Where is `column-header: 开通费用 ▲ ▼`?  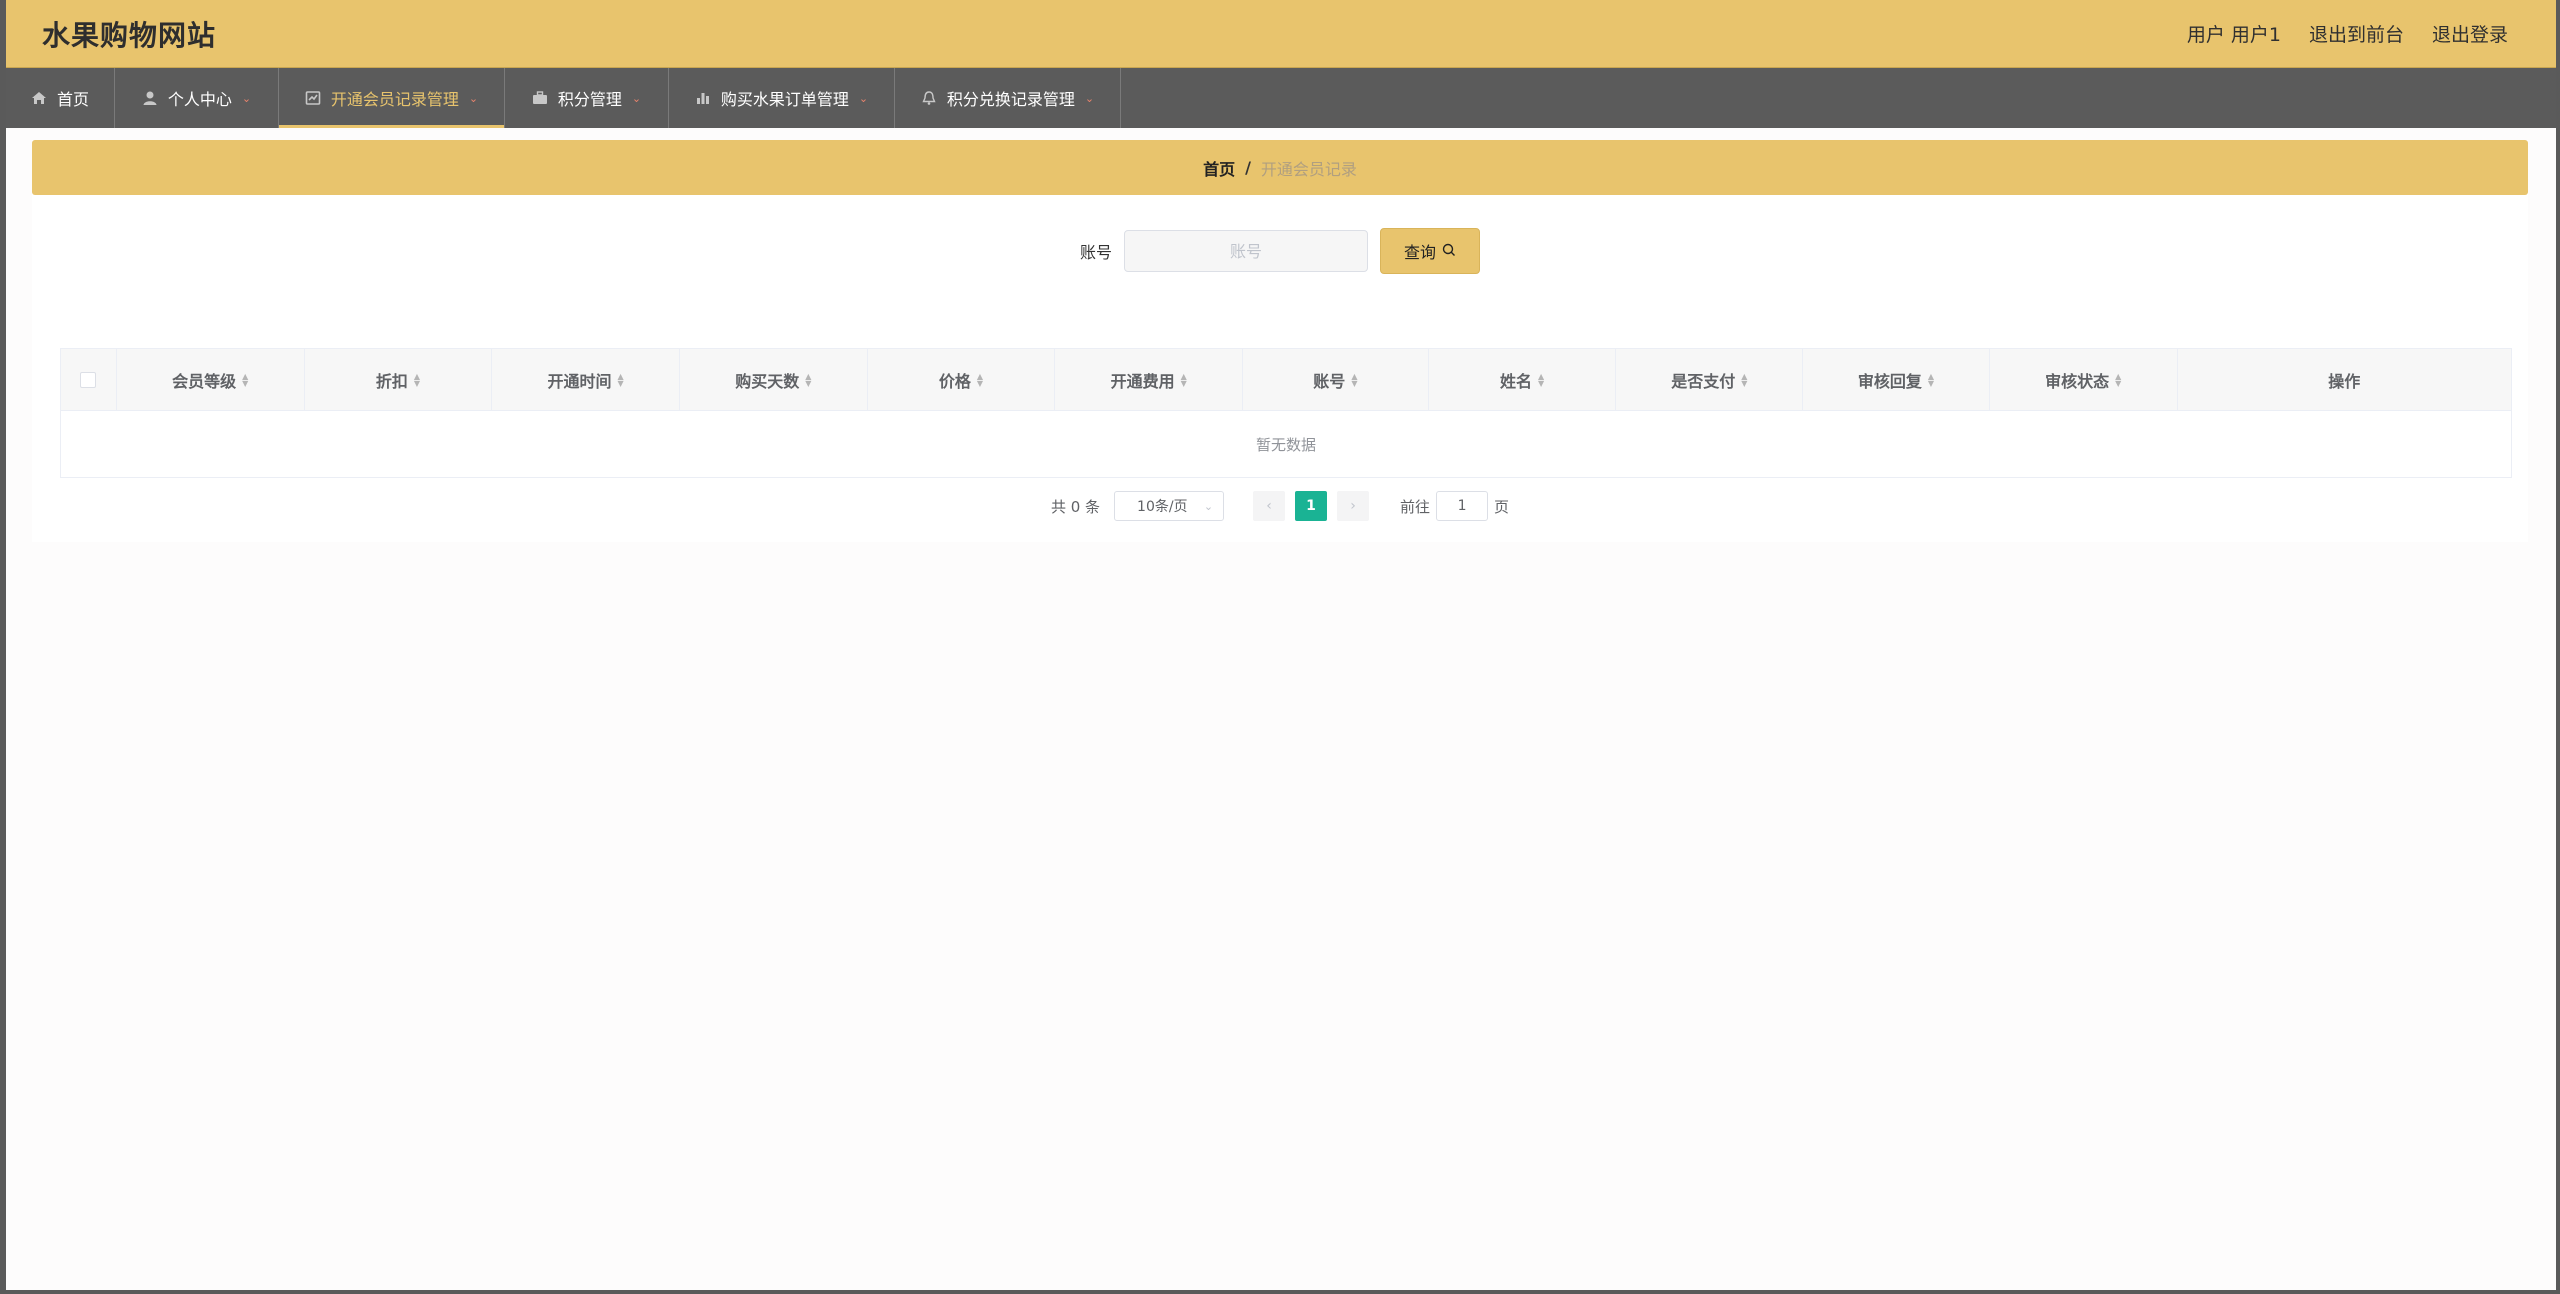
column-header: 开通费用 ▲ ▼ is located at coordinates (1149, 379).